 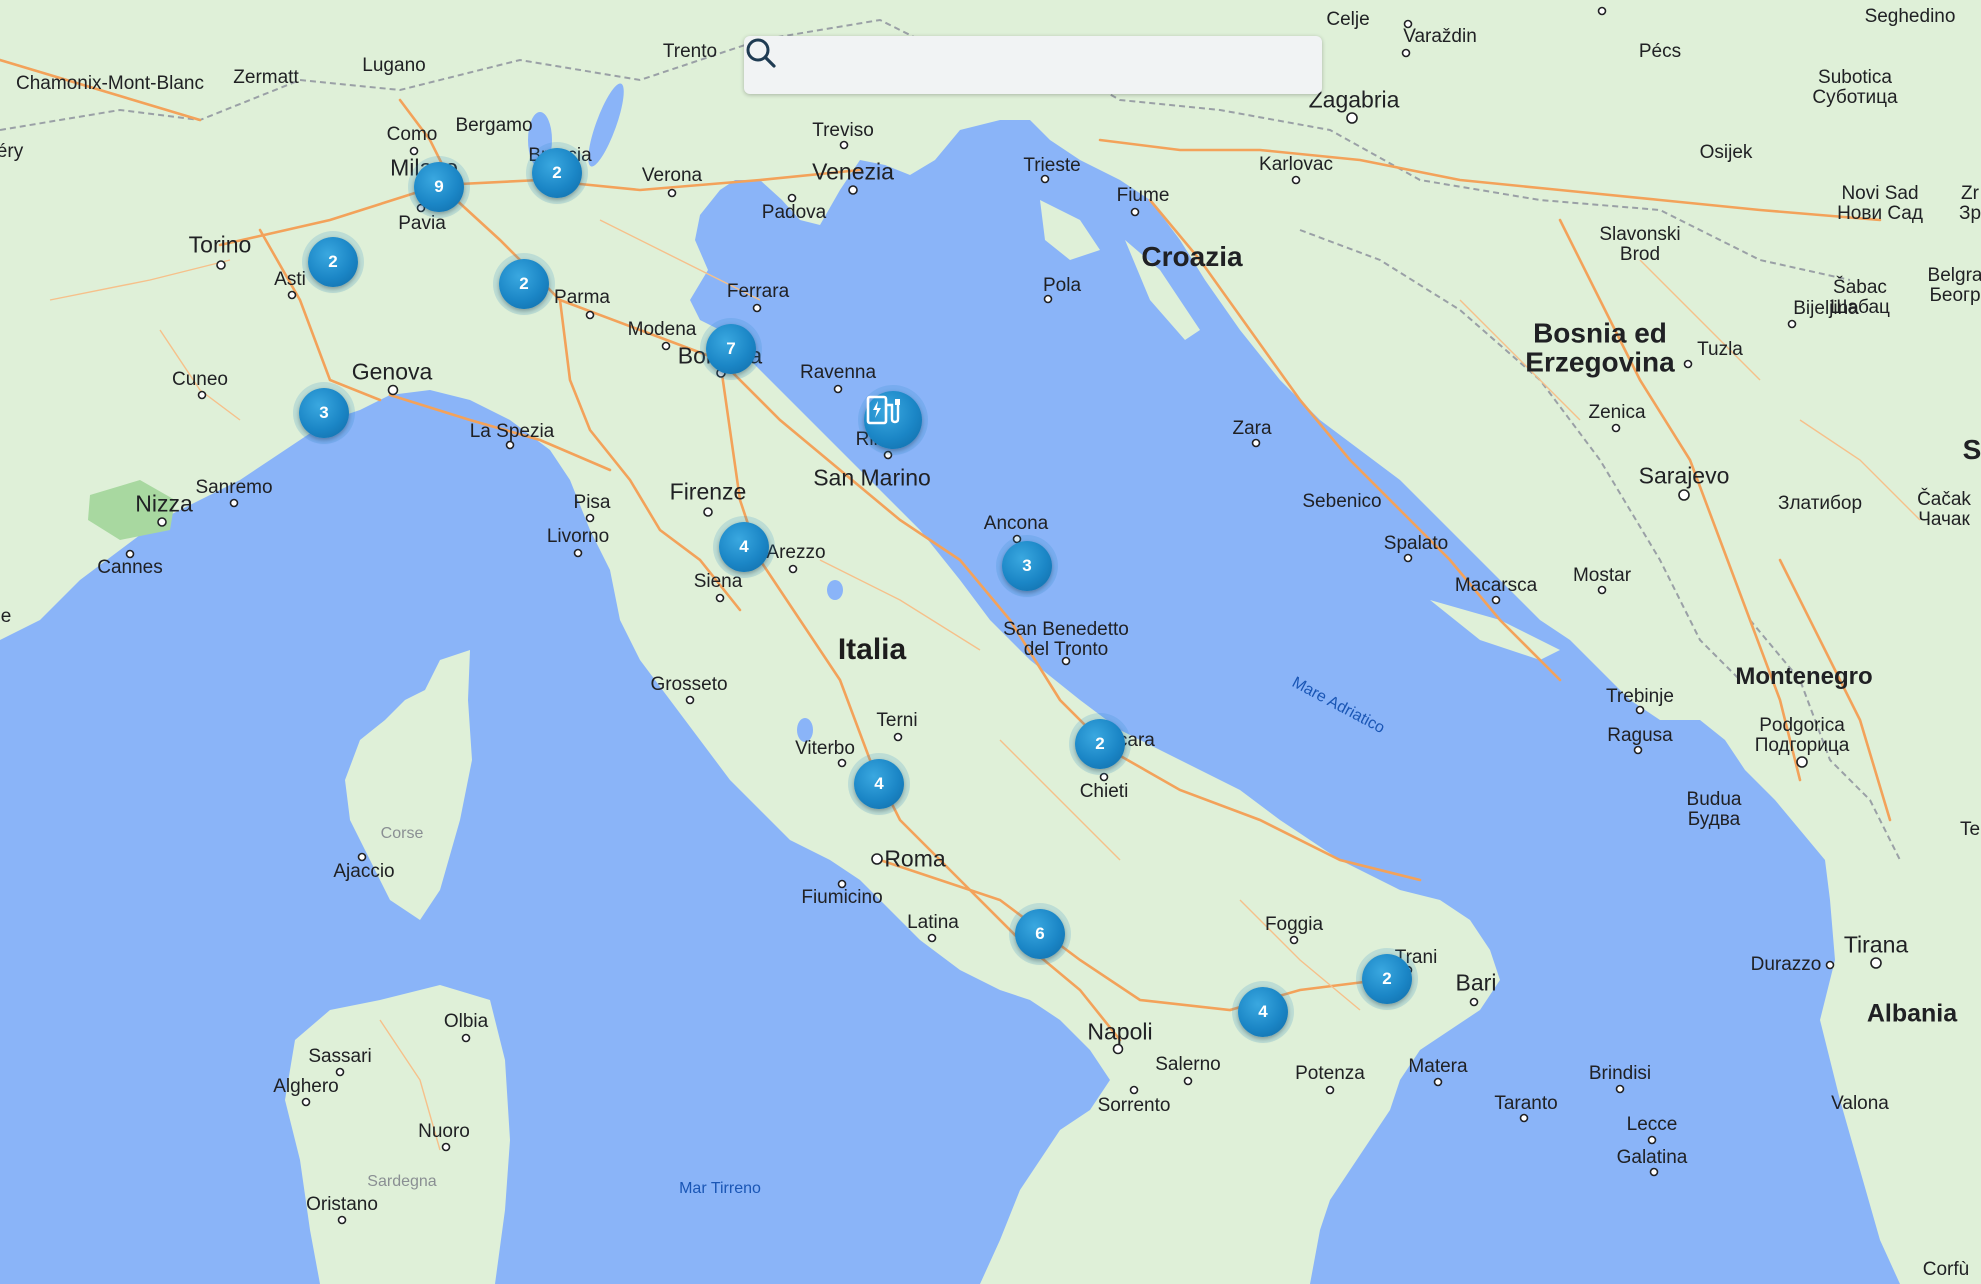 I want to click on label-spalato: Spalato, so click(x=1416, y=543).